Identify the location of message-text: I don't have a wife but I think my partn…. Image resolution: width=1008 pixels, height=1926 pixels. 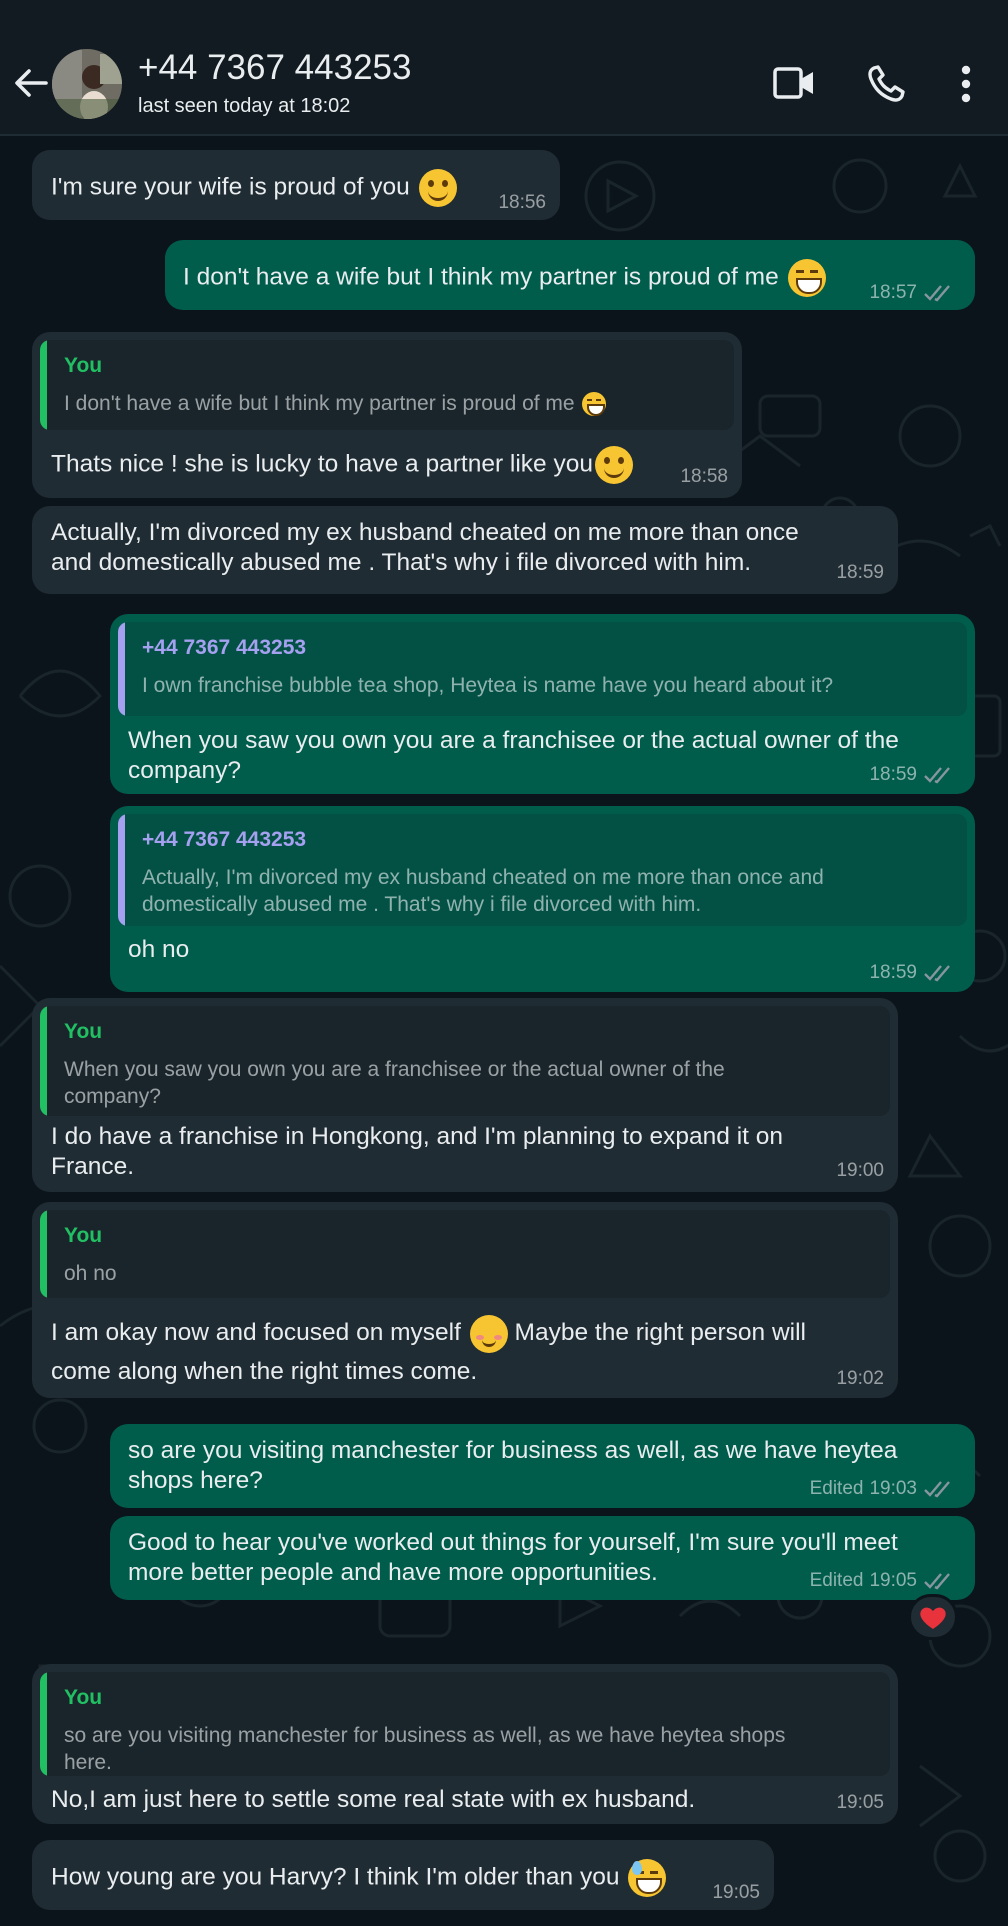
(504, 278).